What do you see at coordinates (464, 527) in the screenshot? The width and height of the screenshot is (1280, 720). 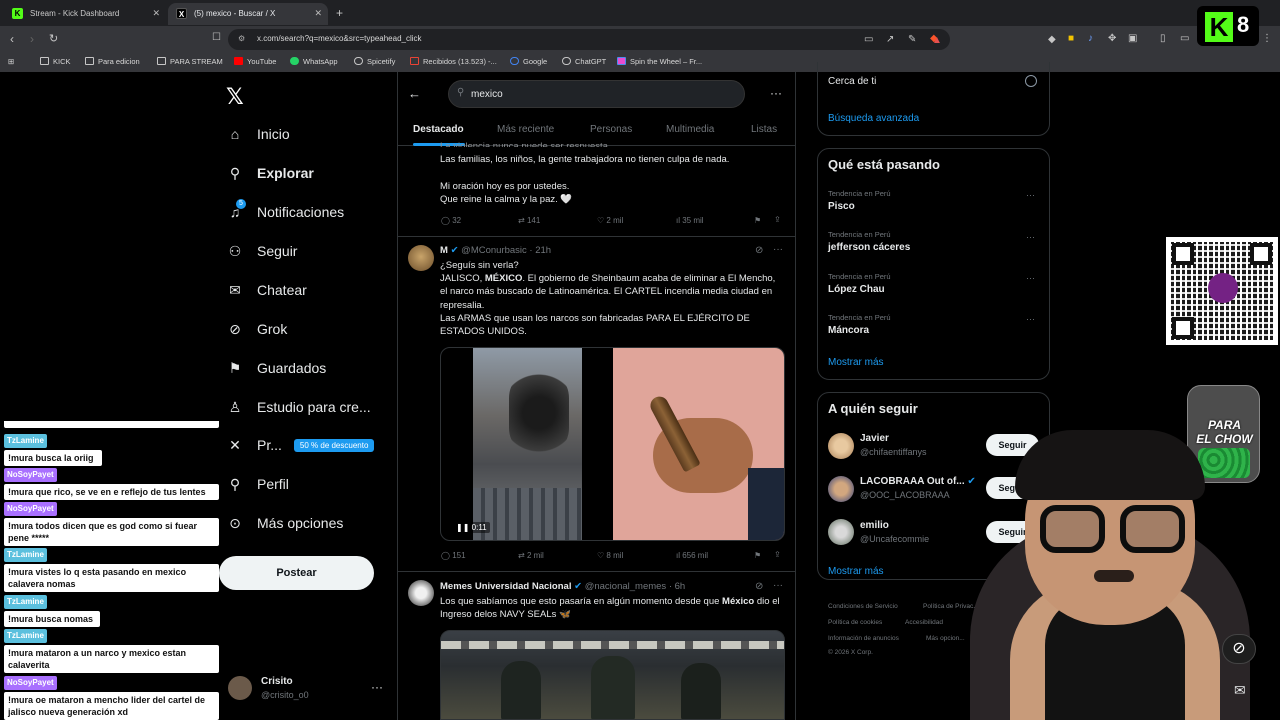 I see `pause-icon: ❚❚` at bounding box center [464, 527].